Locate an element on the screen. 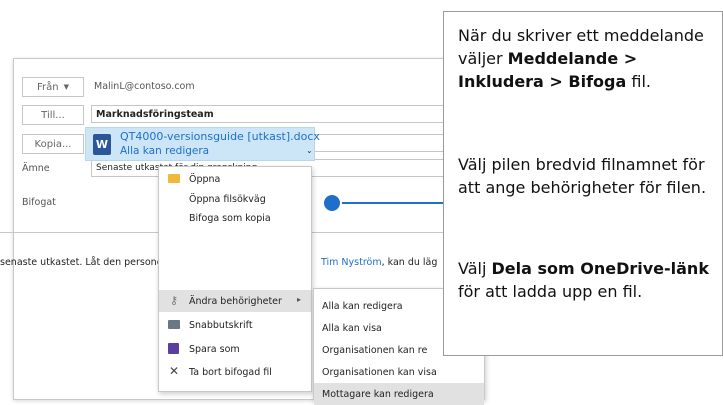 This screenshot has height=405, width=723. chevron-right-icon: ▸ is located at coordinates (299, 299).